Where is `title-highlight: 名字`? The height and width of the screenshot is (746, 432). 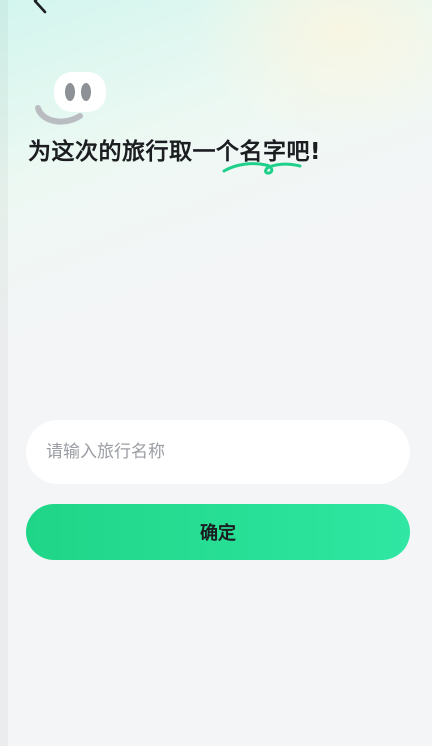 title-highlight: 名字 is located at coordinates (261, 153).